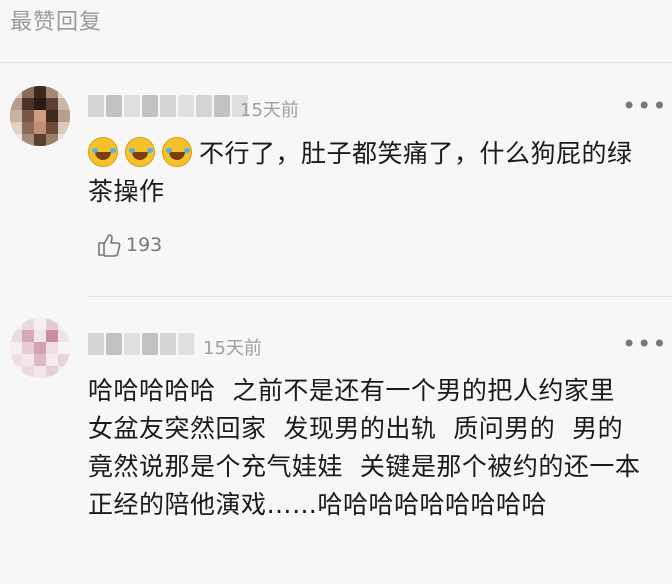 The width and height of the screenshot is (672, 584). What do you see at coordinates (380, 296) in the screenshot?
I see `comment-divider` at bounding box center [380, 296].